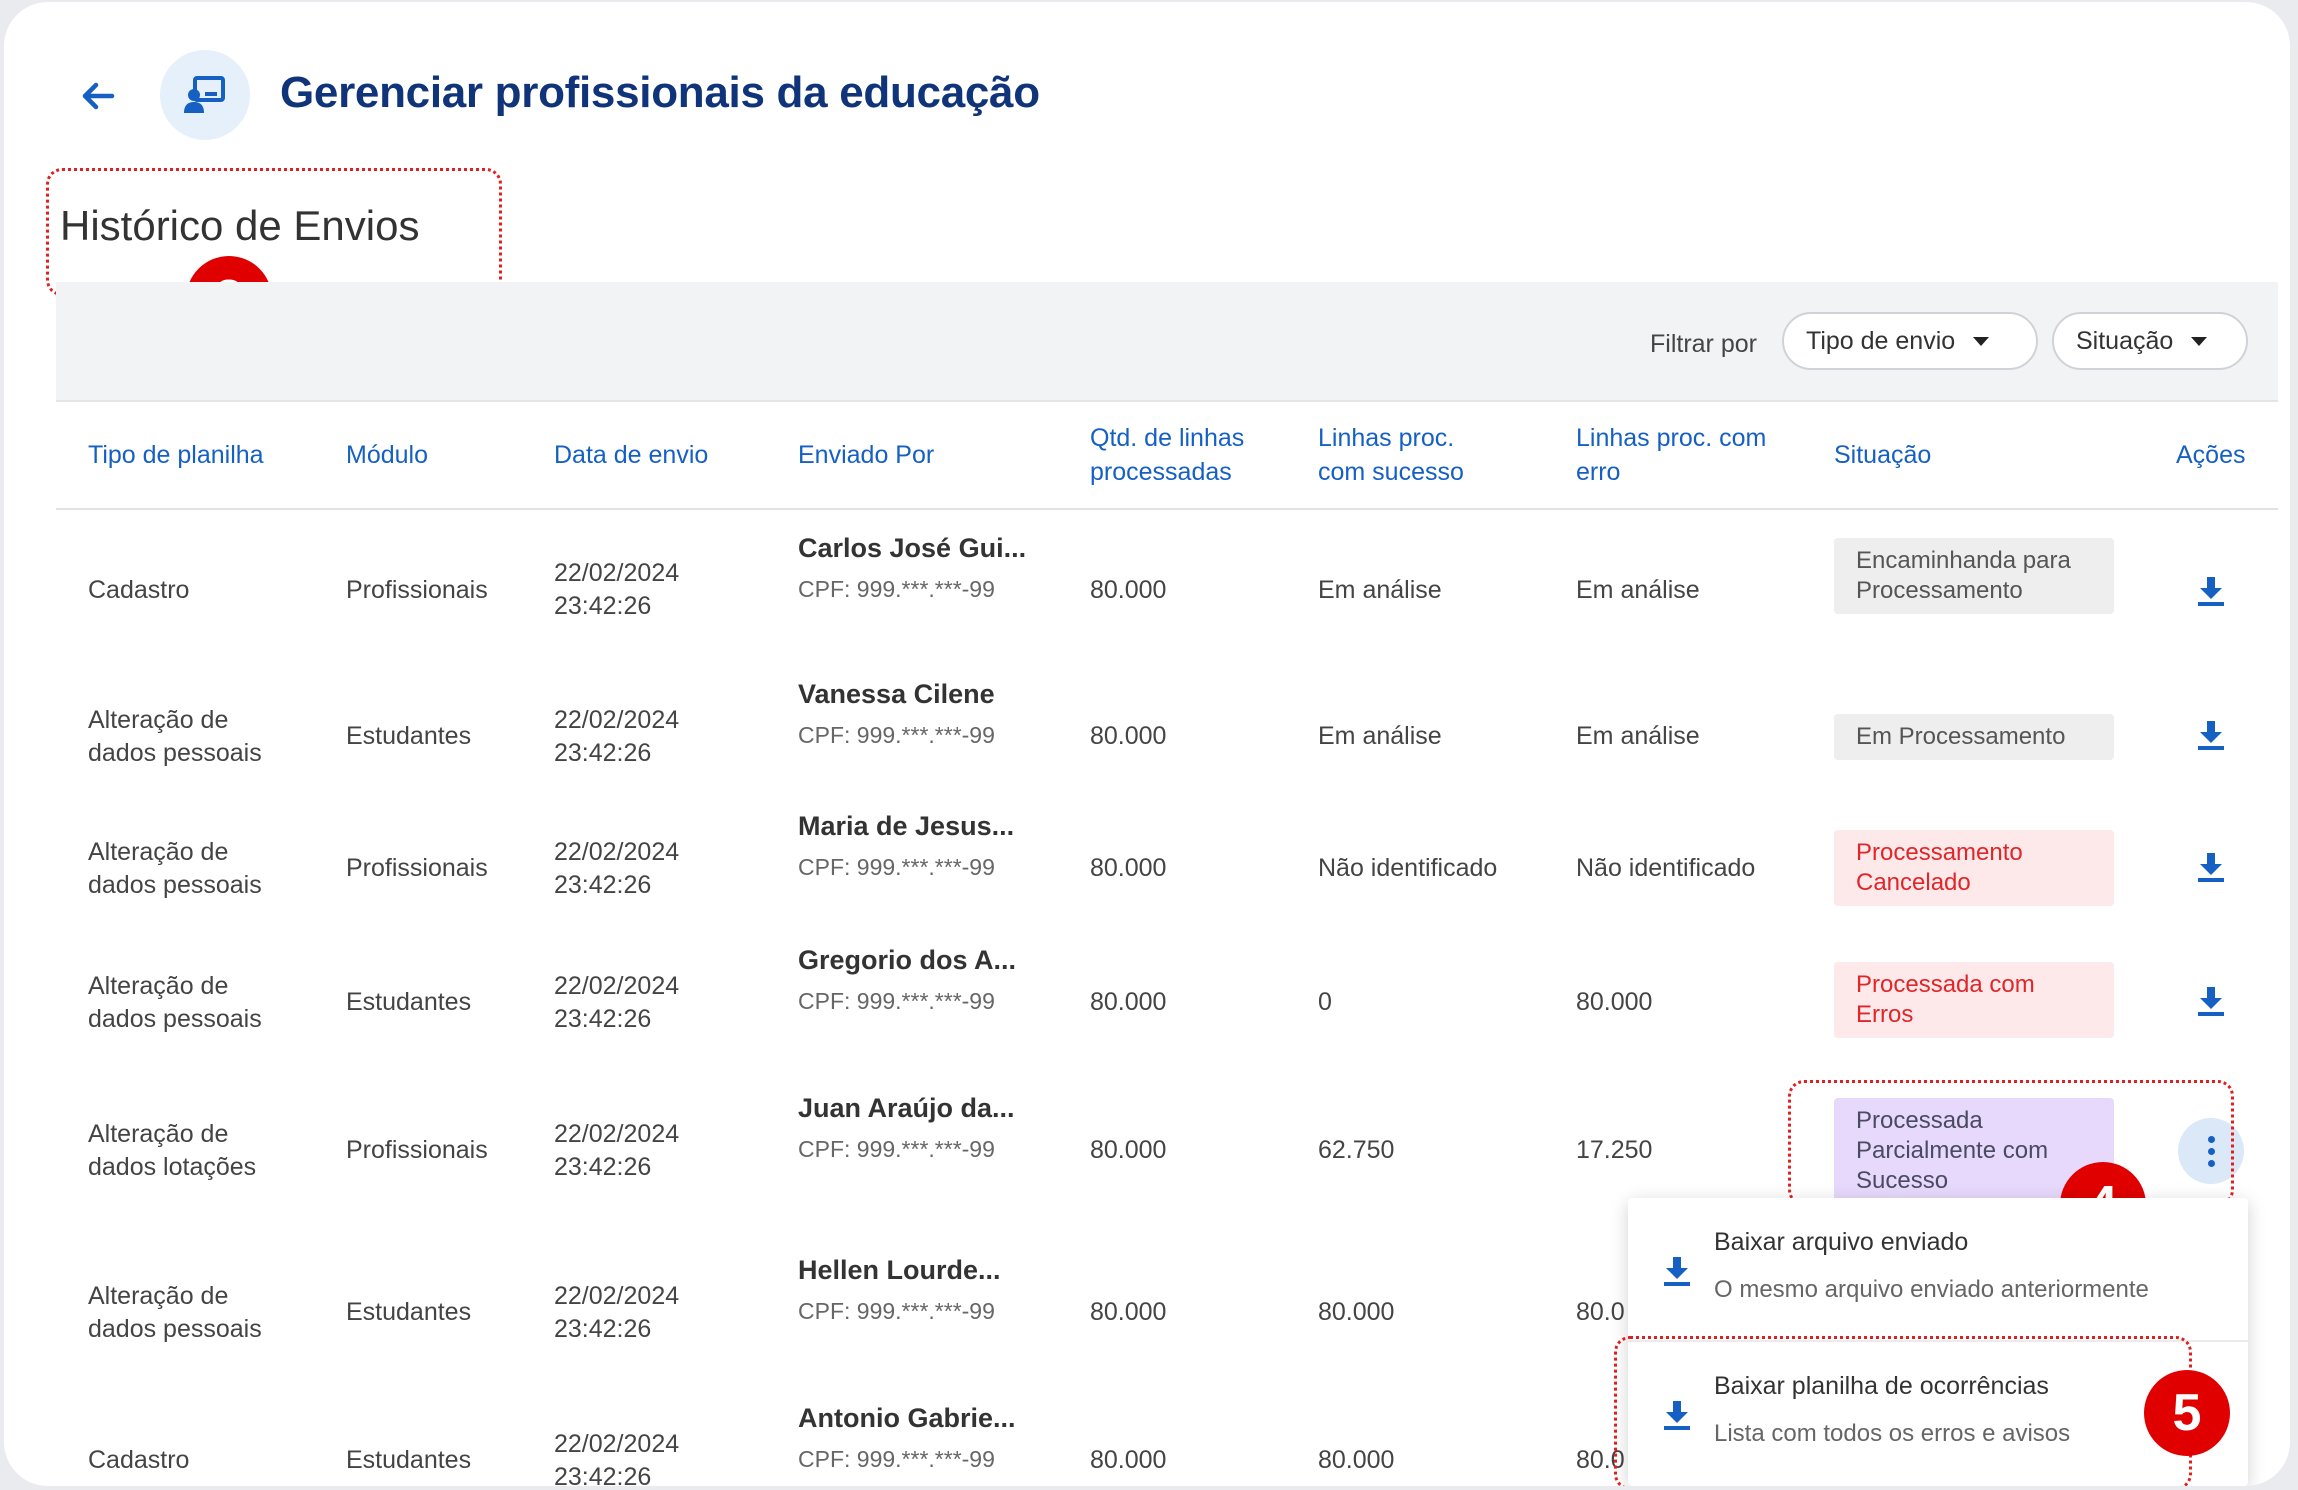  Describe the element at coordinates (2125, 340) in the screenshot. I see `filter-status-label: Situação` at that location.